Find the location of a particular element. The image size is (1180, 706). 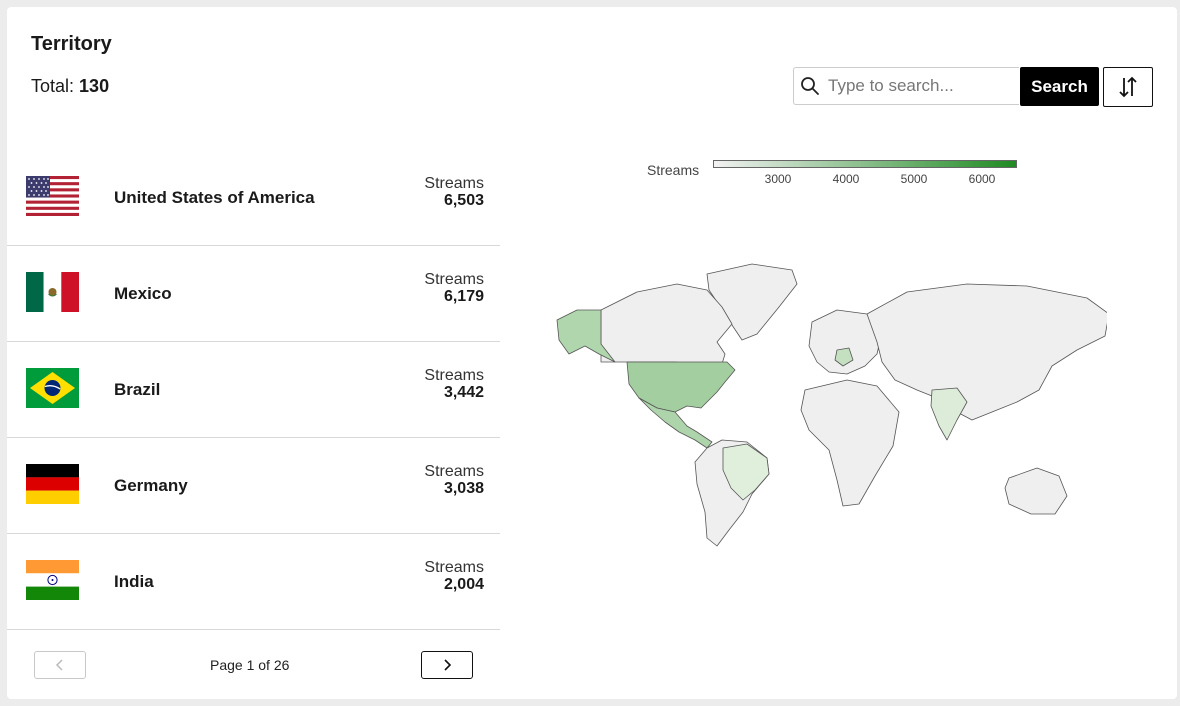

india-flag-icon is located at coordinates (52, 580).